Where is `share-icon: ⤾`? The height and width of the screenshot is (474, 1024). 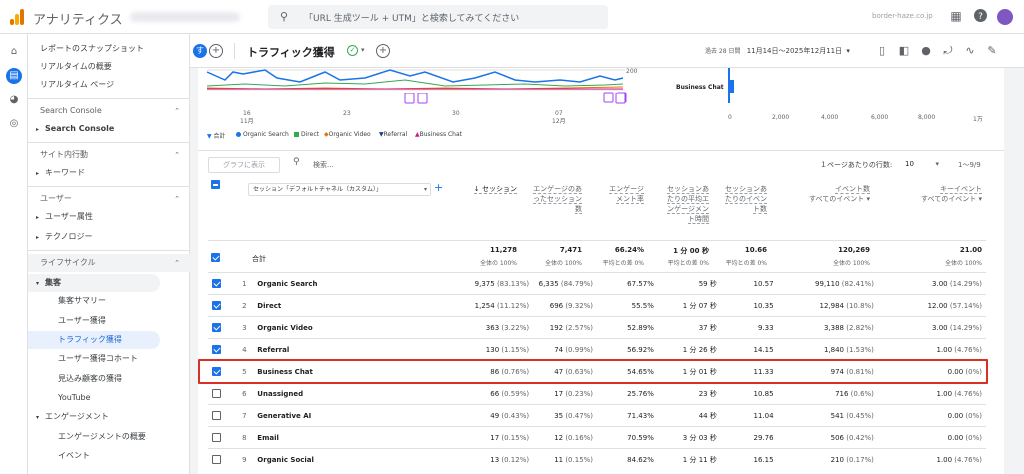
share-icon: ⤾ is located at coordinates (948, 51).